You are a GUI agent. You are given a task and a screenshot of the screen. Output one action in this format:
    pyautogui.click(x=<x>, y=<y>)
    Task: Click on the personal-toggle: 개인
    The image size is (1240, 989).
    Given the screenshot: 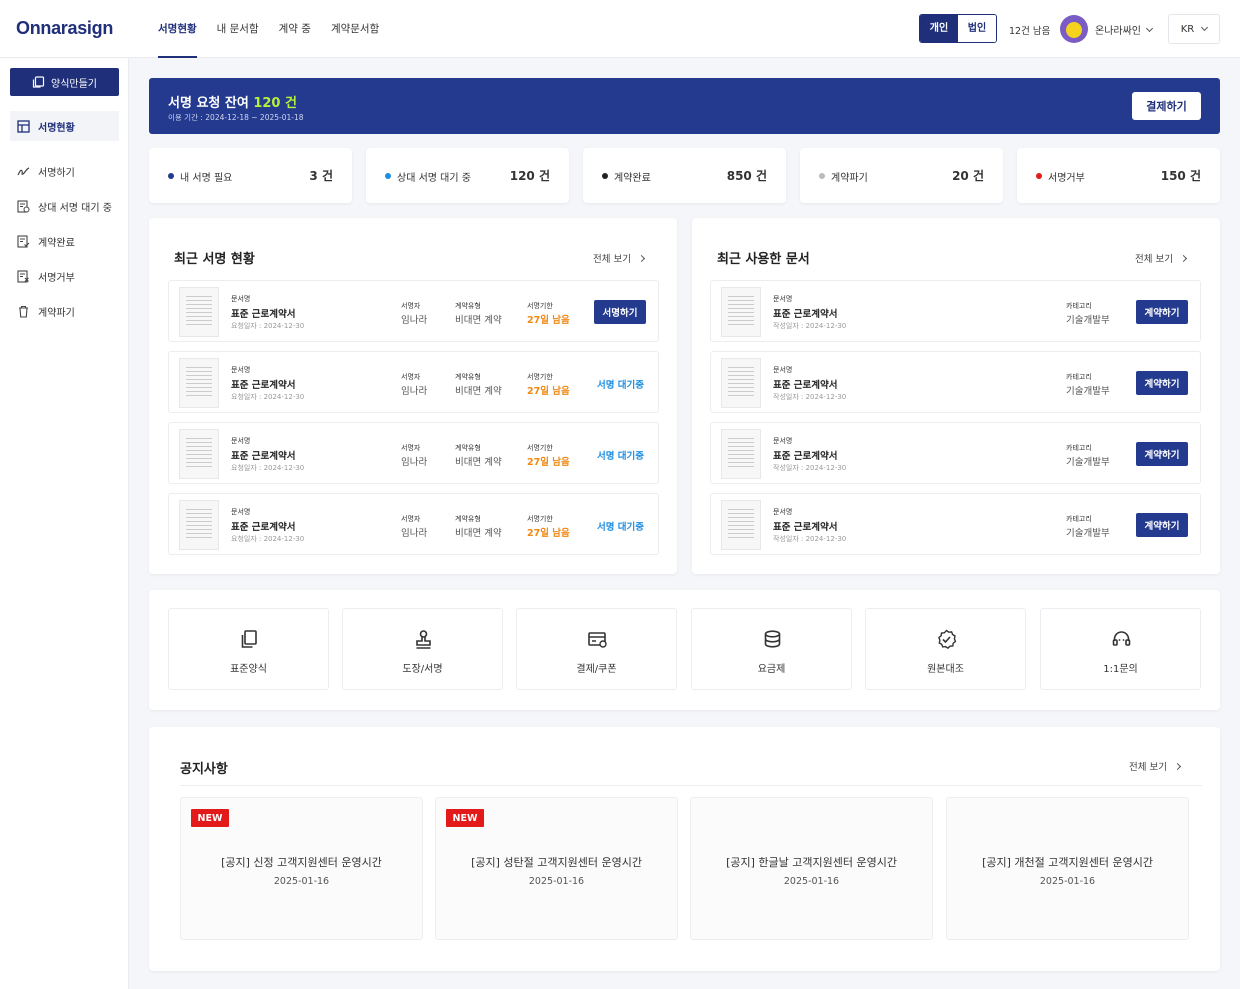 What is the action you would take?
    pyautogui.click(x=939, y=28)
    